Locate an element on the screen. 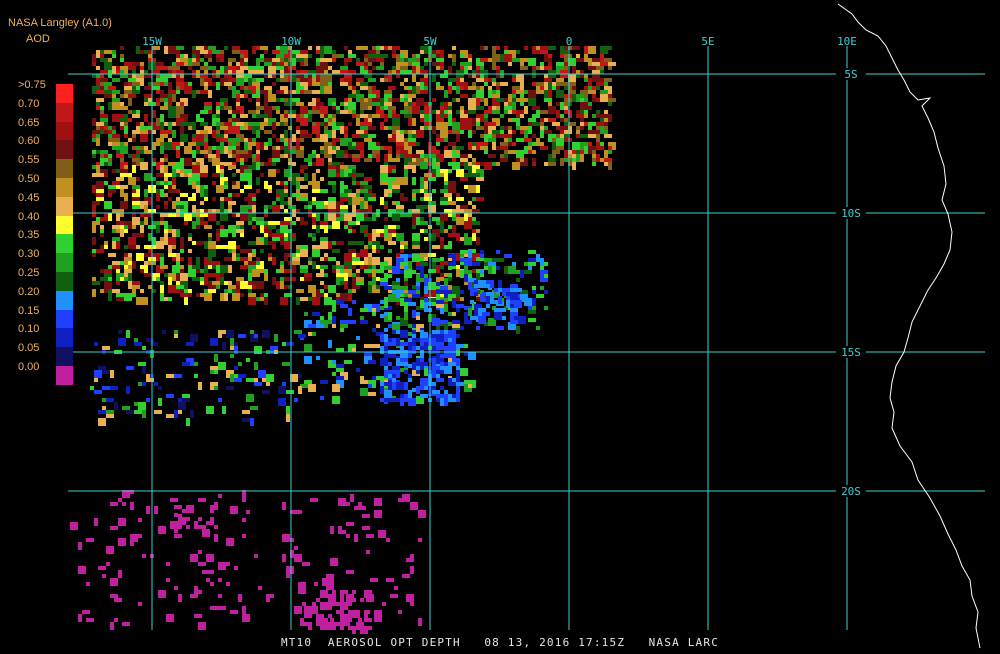  legend-swatch is located at coordinates (64, 244).